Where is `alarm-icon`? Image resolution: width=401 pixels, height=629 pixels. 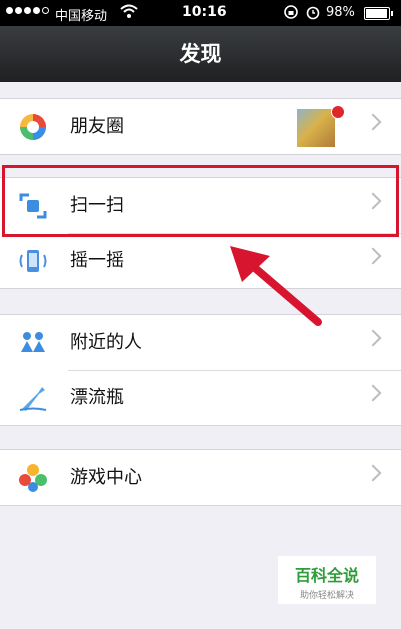
alarm-icon is located at coordinates (313, 13).